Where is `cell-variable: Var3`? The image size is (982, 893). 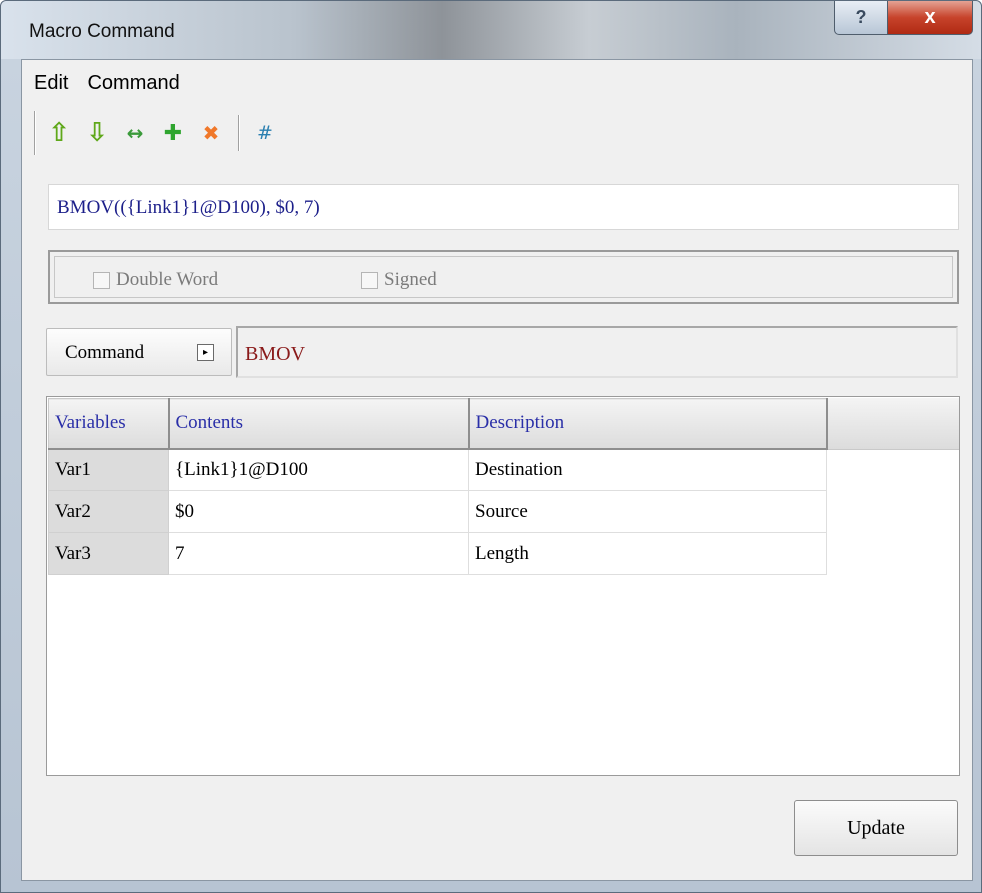 cell-variable: Var3 is located at coordinates (108, 553).